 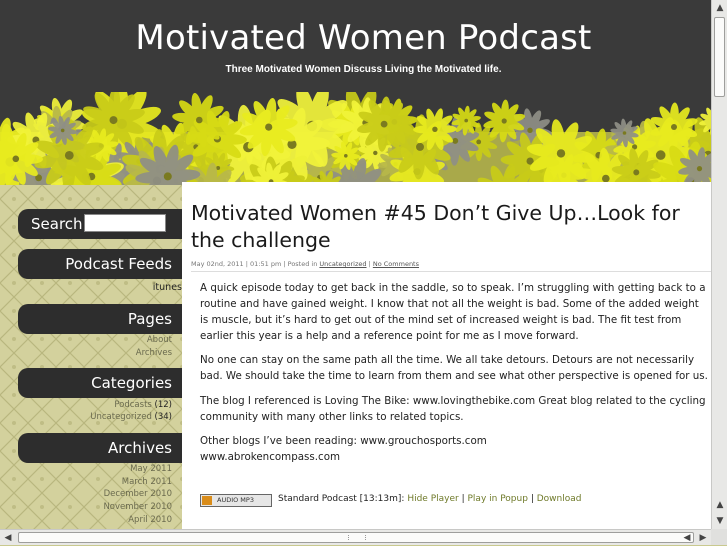 I want to click on categories-title: Categories, so click(x=131, y=383).